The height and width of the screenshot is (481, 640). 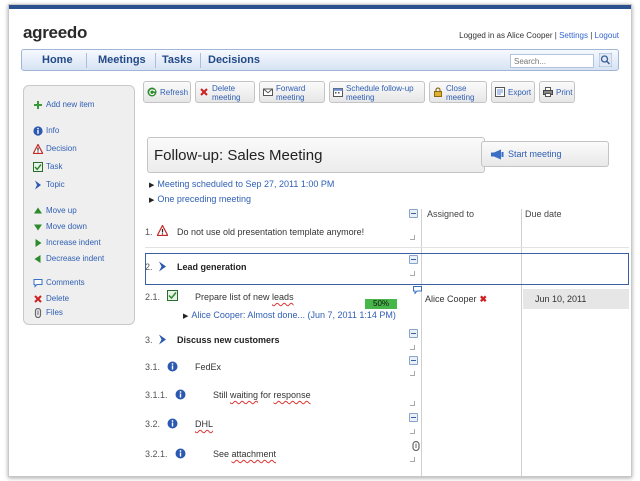 What do you see at coordinates (204, 199) in the screenshot?
I see `preceding-meeting-text: One preceding meeting` at bounding box center [204, 199].